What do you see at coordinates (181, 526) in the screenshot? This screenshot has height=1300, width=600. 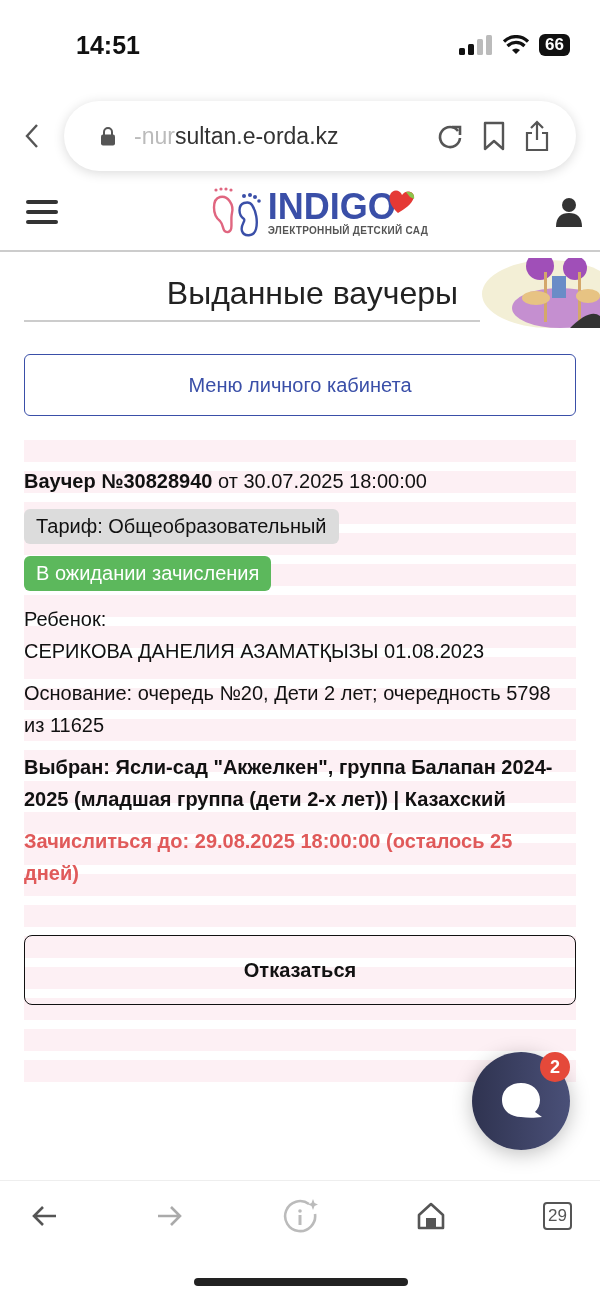 I see `tariff-tag: Тариф: Общеобразовательный` at bounding box center [181, 526].